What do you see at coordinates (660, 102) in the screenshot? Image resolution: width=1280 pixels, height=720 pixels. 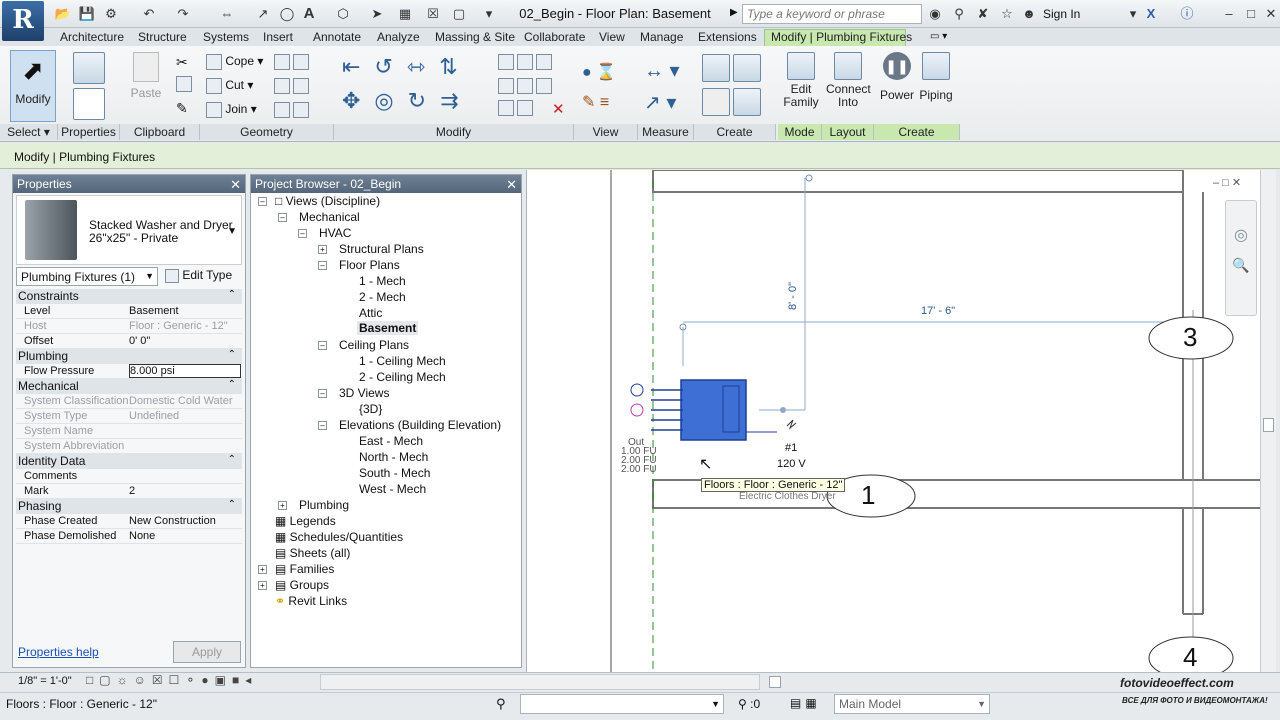 I see `dimension-icon: ↗ ▾` at bounding box center [660, 102].